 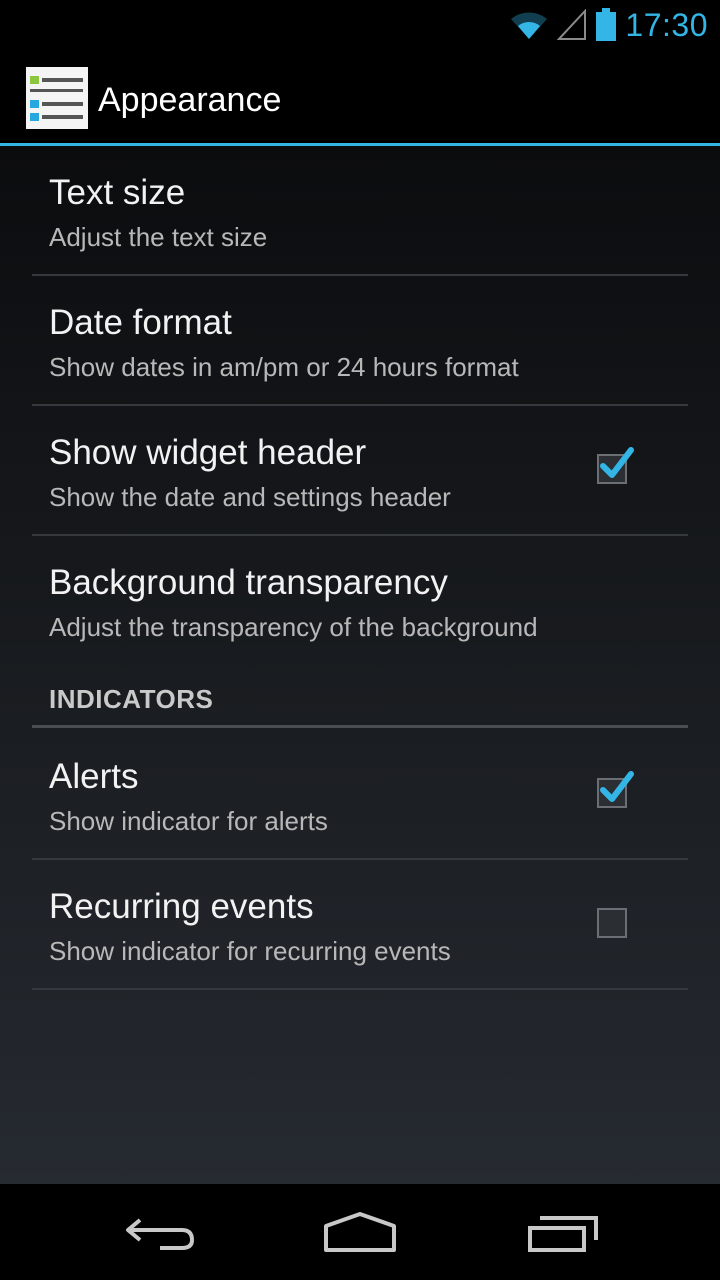 What do you see at coordinates (117, 192) in the screenshot?
I see `pref-title: Text size` at bounding box center [117, 192].